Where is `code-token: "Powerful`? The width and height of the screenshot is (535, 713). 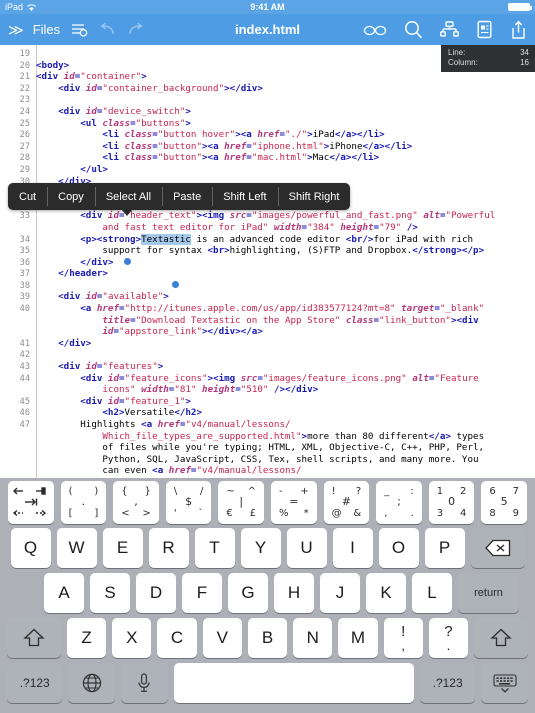 code-token: "Powerful is located at coordinates (470, 216).